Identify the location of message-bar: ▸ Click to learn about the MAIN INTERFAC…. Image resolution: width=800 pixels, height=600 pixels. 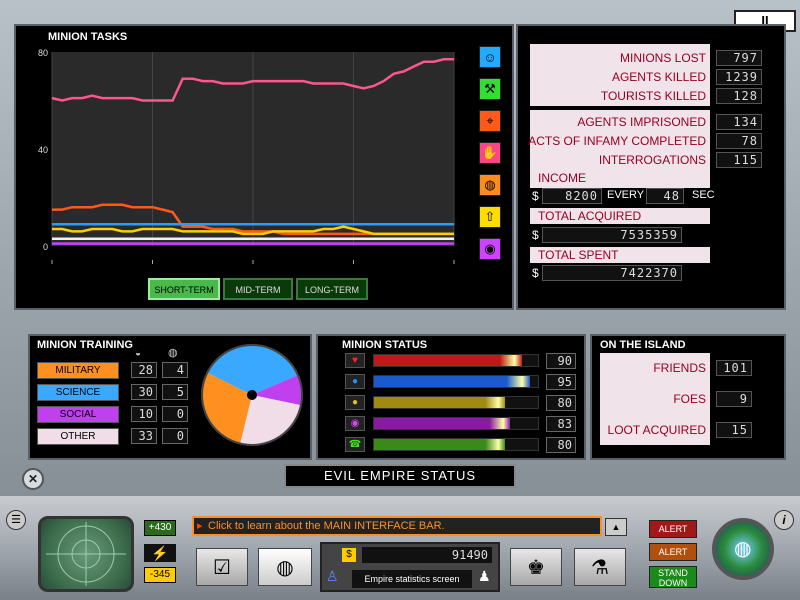
(397, 526).